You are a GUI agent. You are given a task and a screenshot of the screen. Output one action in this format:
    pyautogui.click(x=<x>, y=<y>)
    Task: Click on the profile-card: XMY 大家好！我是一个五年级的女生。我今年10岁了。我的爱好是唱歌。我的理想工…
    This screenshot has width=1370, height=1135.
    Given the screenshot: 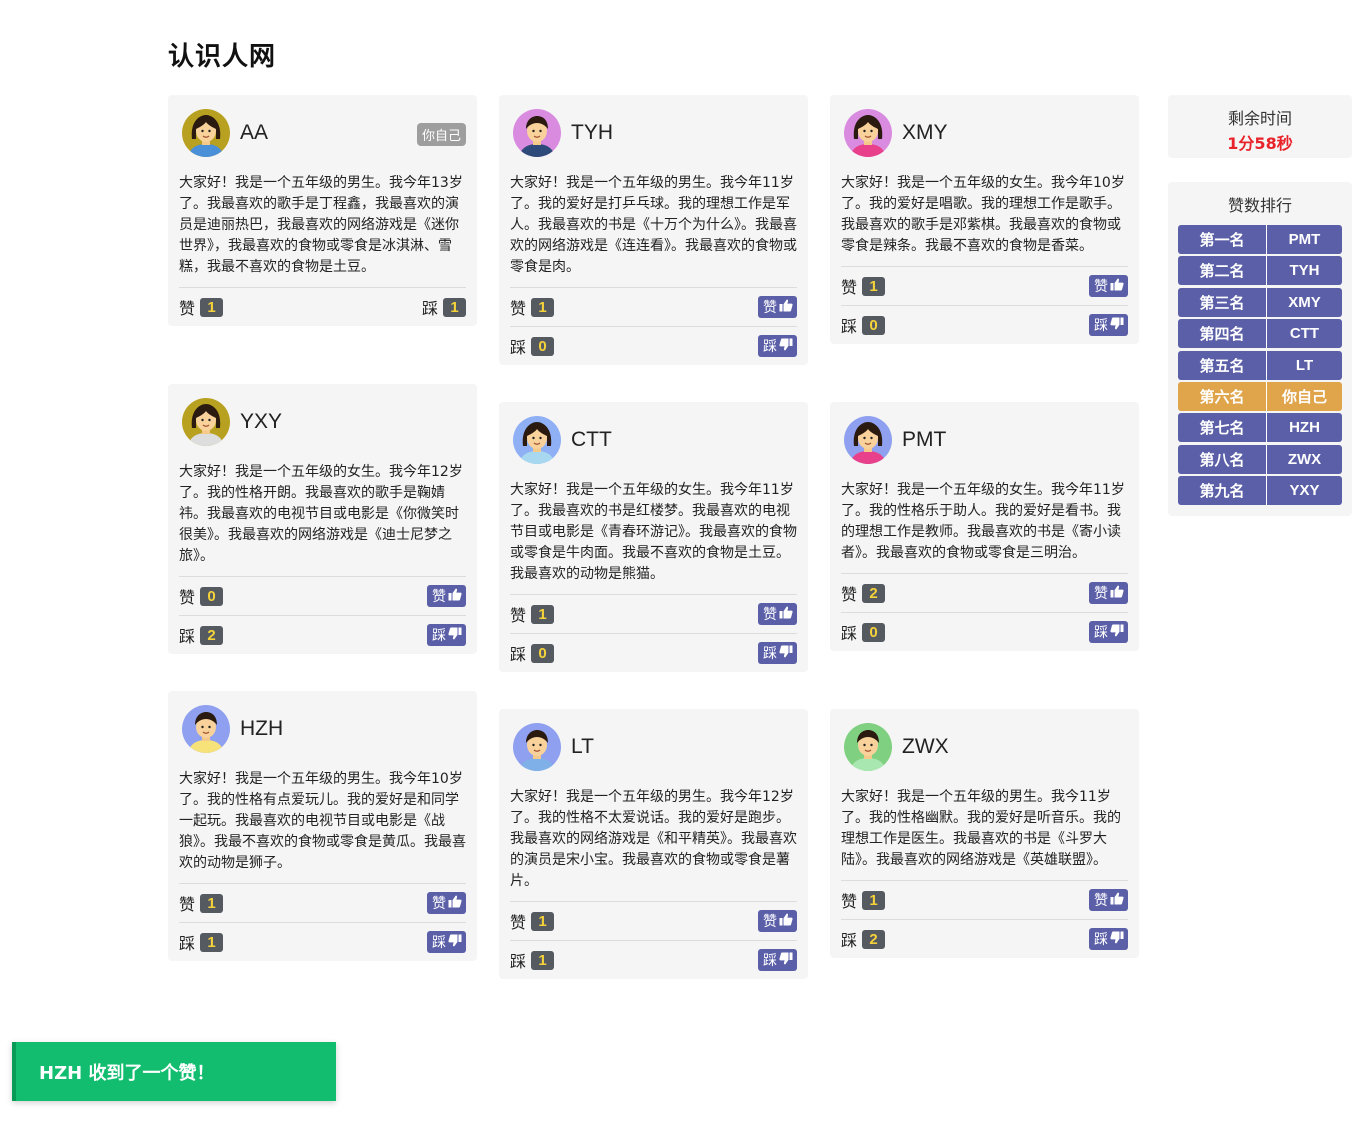 What is the action you would take?
    pyautogui.click(x=984, y=219)
    